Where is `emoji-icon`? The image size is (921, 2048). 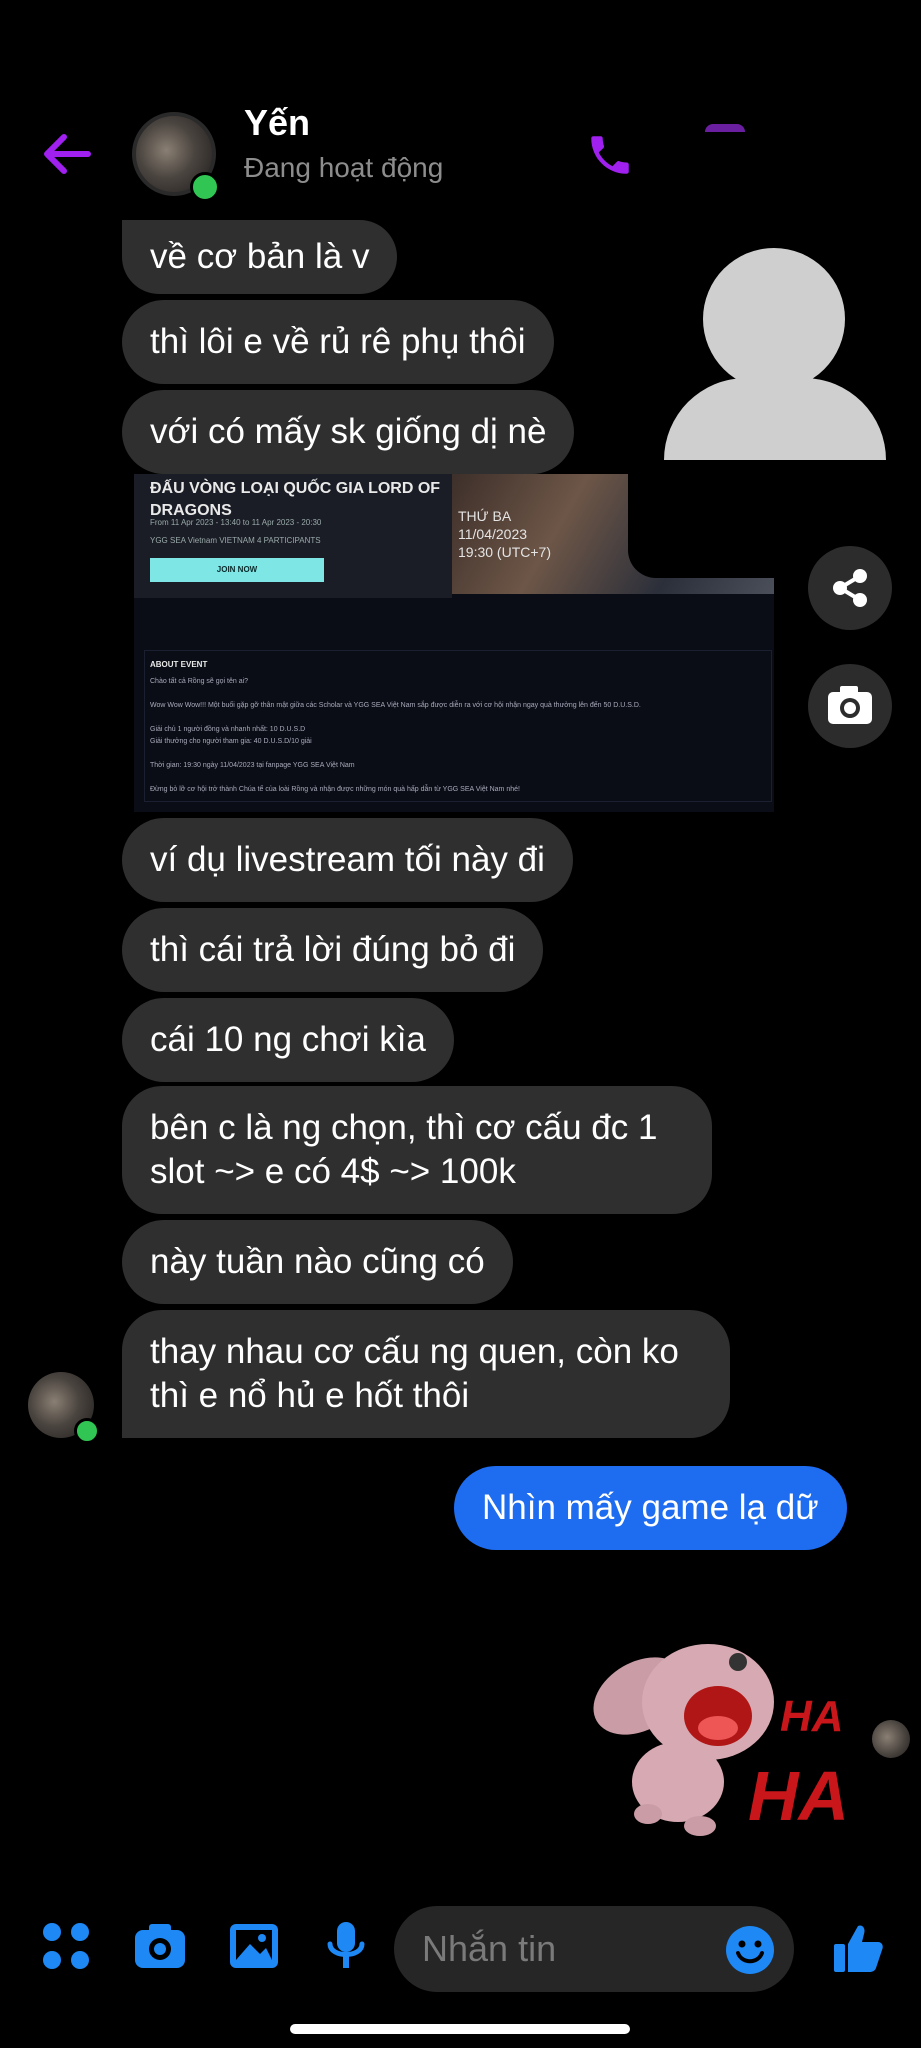 emoji-icon is located at coordinates (752, 1950).